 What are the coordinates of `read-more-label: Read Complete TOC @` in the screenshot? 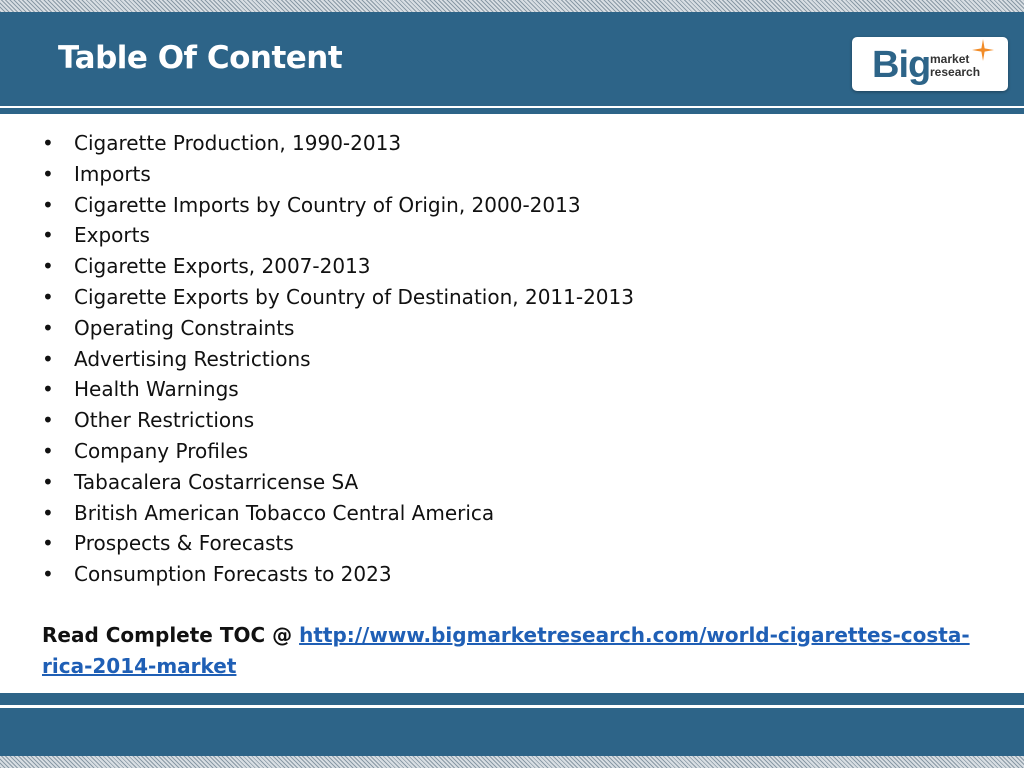 It's located at (171, 635).